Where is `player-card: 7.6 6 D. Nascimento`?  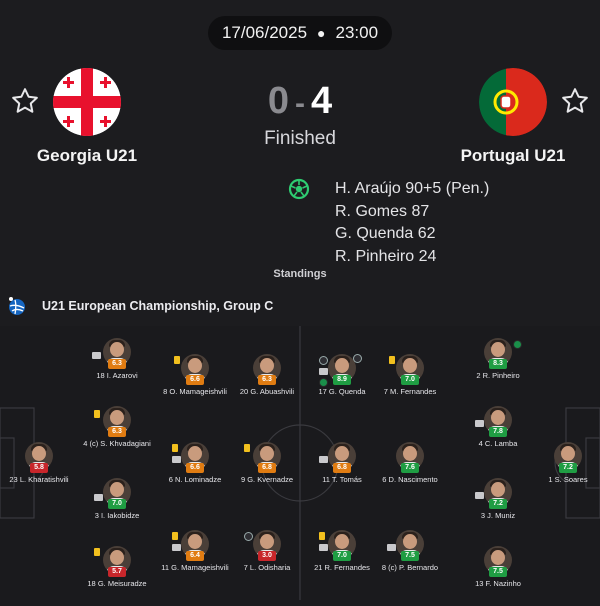
player-card: 7.6 6 D. Nascimento is located at coordinates (410, 472).